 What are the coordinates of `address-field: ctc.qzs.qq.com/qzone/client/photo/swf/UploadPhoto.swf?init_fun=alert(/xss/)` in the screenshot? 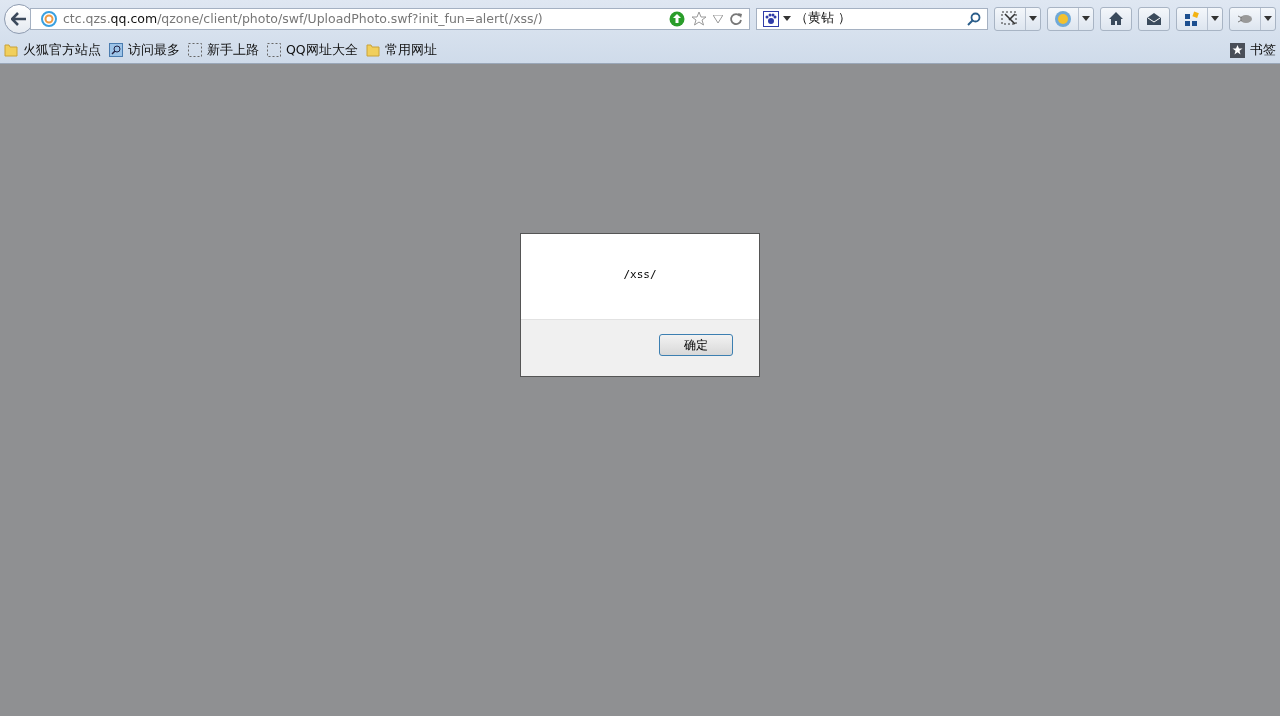 It's located at (390, 18).